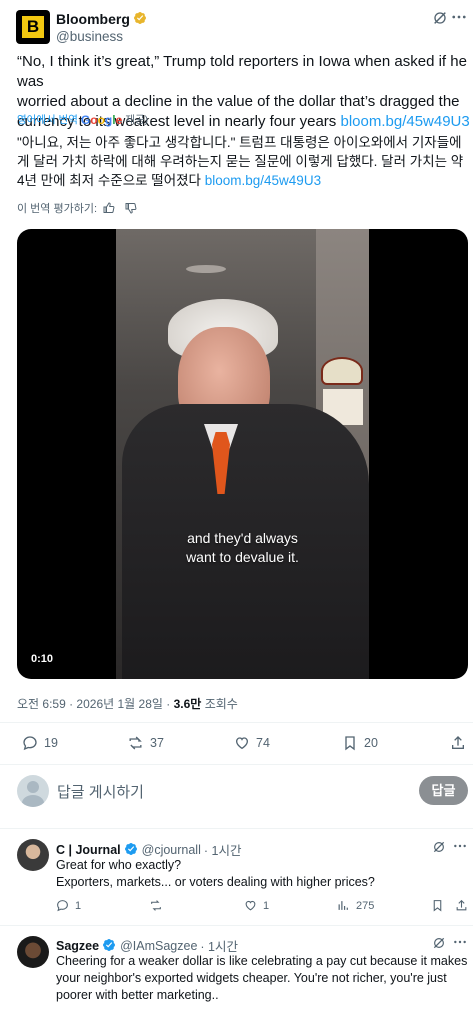 This screenshot has height=1009, width=473. Describe the element at coordinates (119, 865) in the screenshot. I see `reply-text-line: Great for who exactly?` at that location.